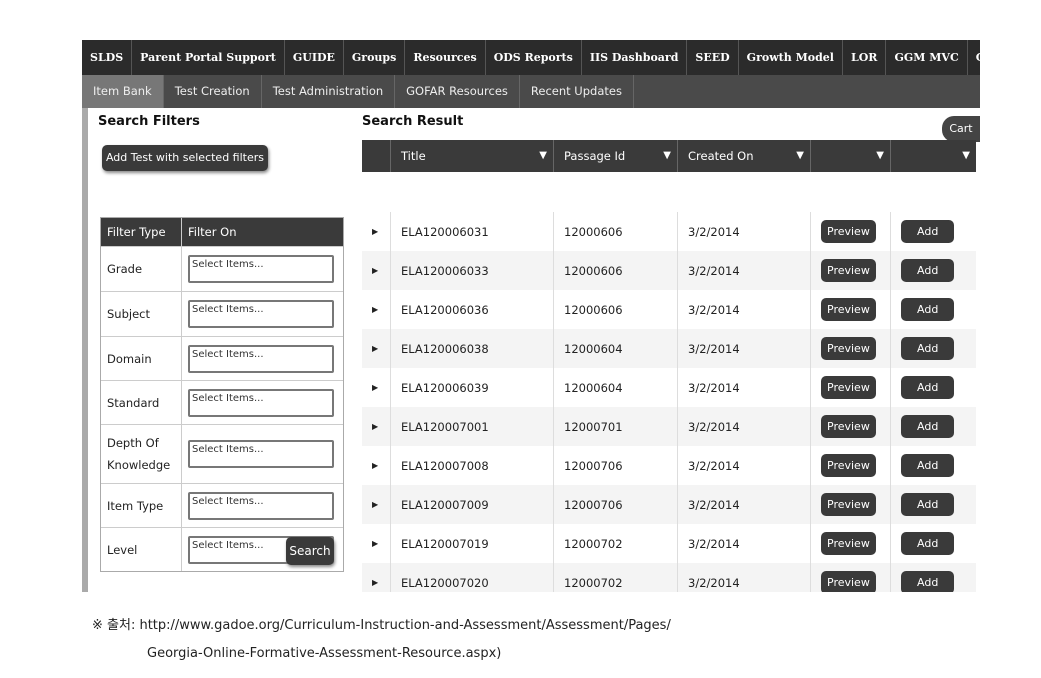 This screenshot has width=1041, height=678. Describe the element at coordinates (457, 91) in the screenshot. I see `tab-gofar-resources: GOFAR Resources` at that location.